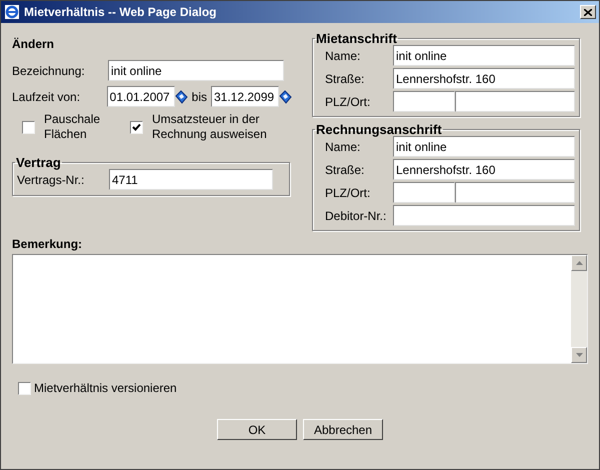 The width and height of the screenshot is (600, 470). What do you see at coordinates (48, 244) in the screenshot?
I see `field-label: Bemerkung:` at bounding box center [48, 244].